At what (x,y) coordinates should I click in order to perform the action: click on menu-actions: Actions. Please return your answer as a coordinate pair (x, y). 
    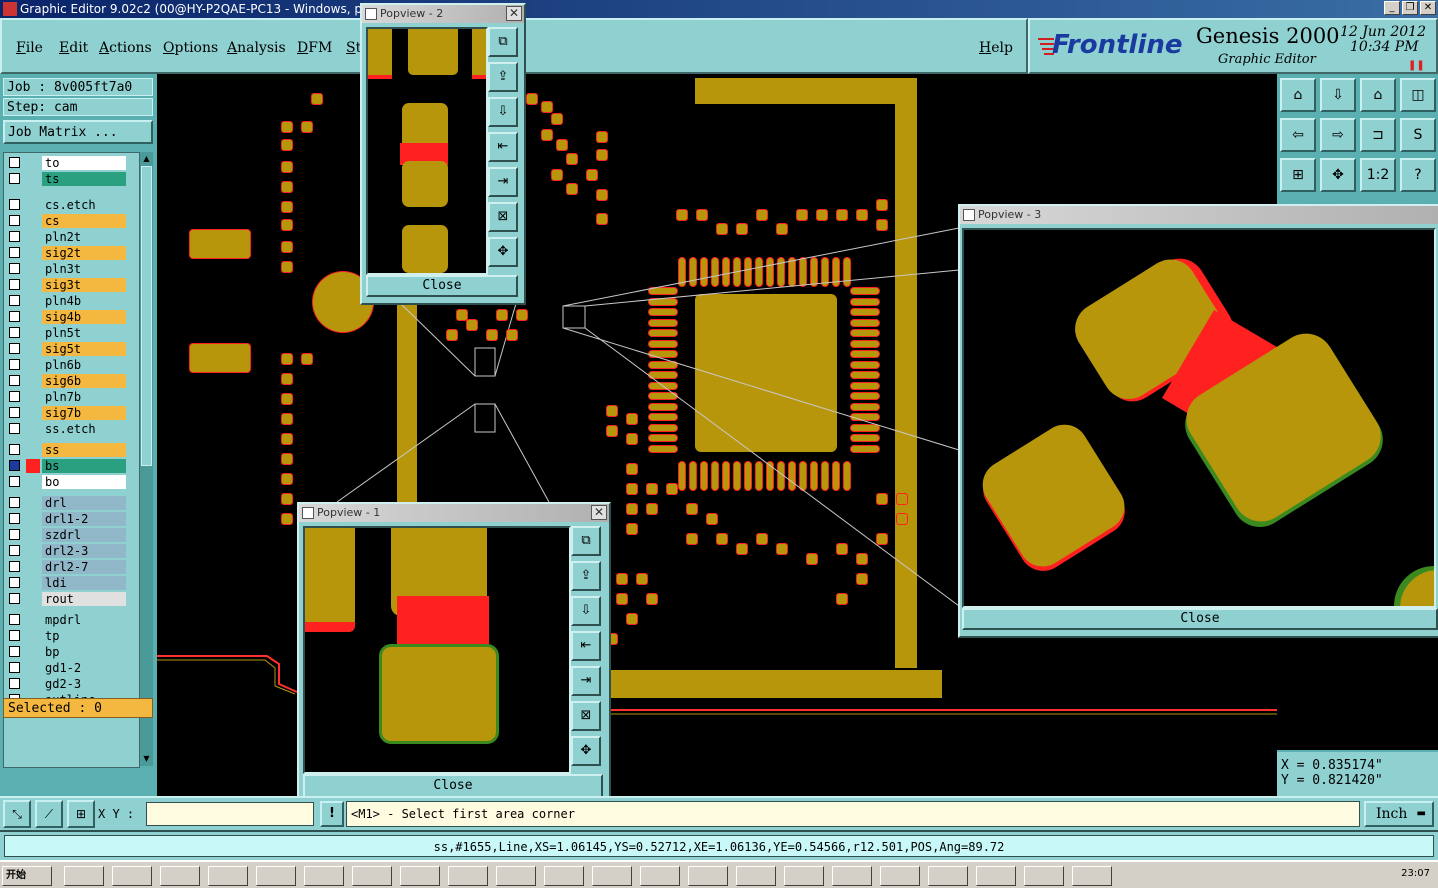
    Looking at the image, I should click on (125, 48).